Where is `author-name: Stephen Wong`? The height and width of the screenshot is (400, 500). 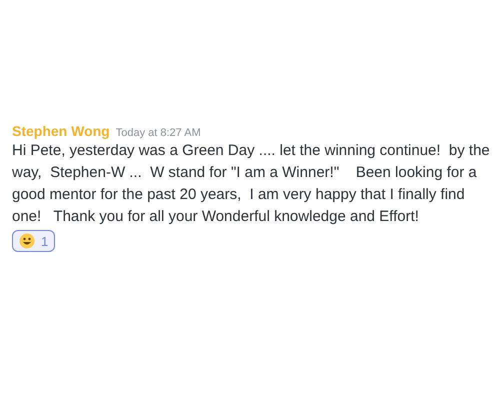 author-name: Stephen Wong is located at coordinates (61, 131).